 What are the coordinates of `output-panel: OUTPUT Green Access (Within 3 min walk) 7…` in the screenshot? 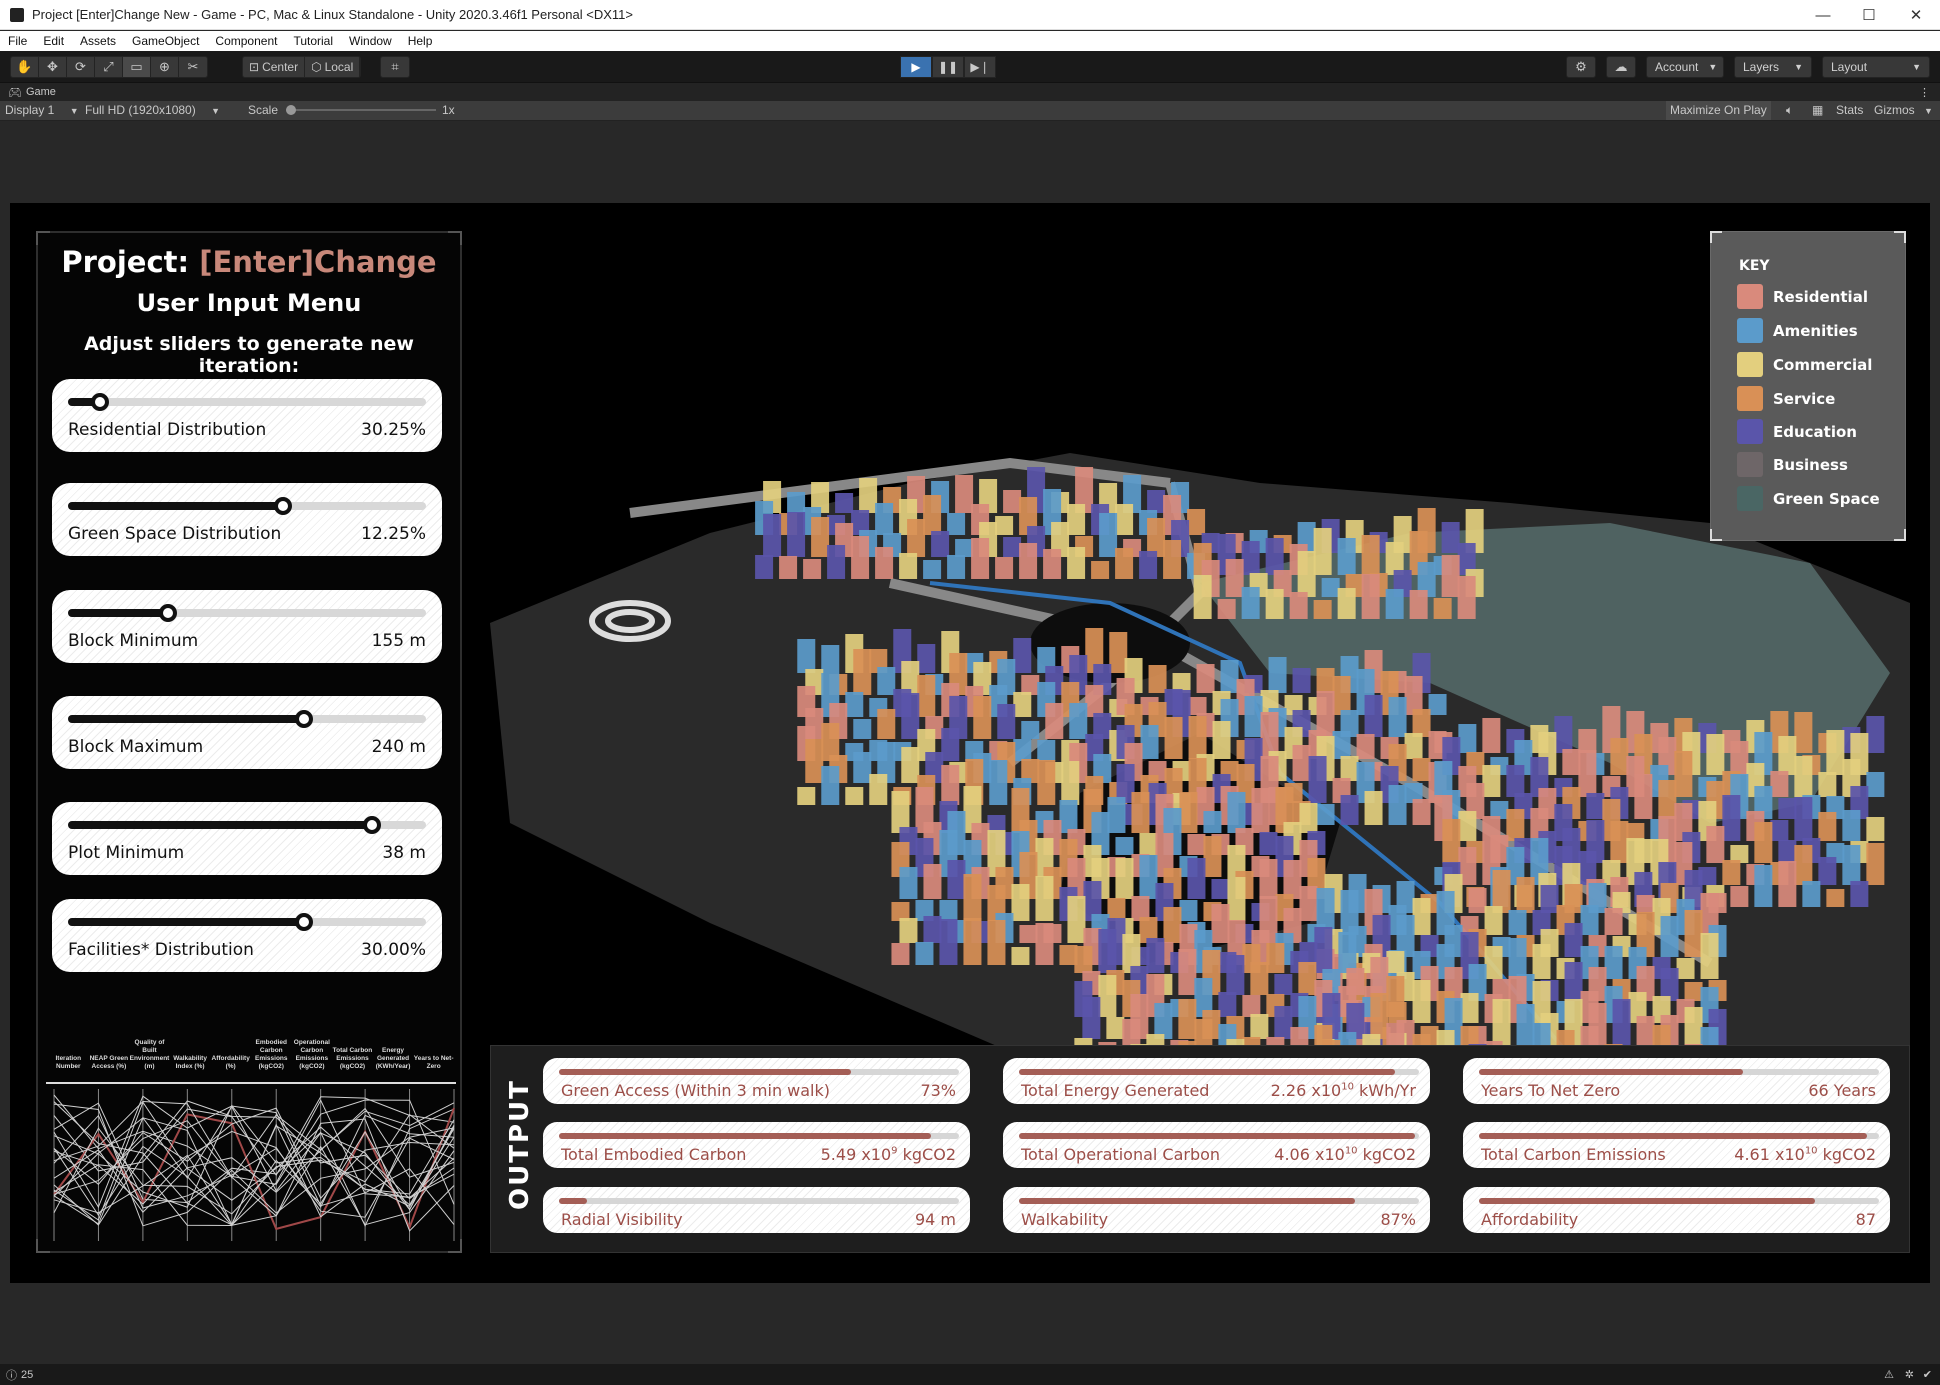 It's located at (1200, 1149).